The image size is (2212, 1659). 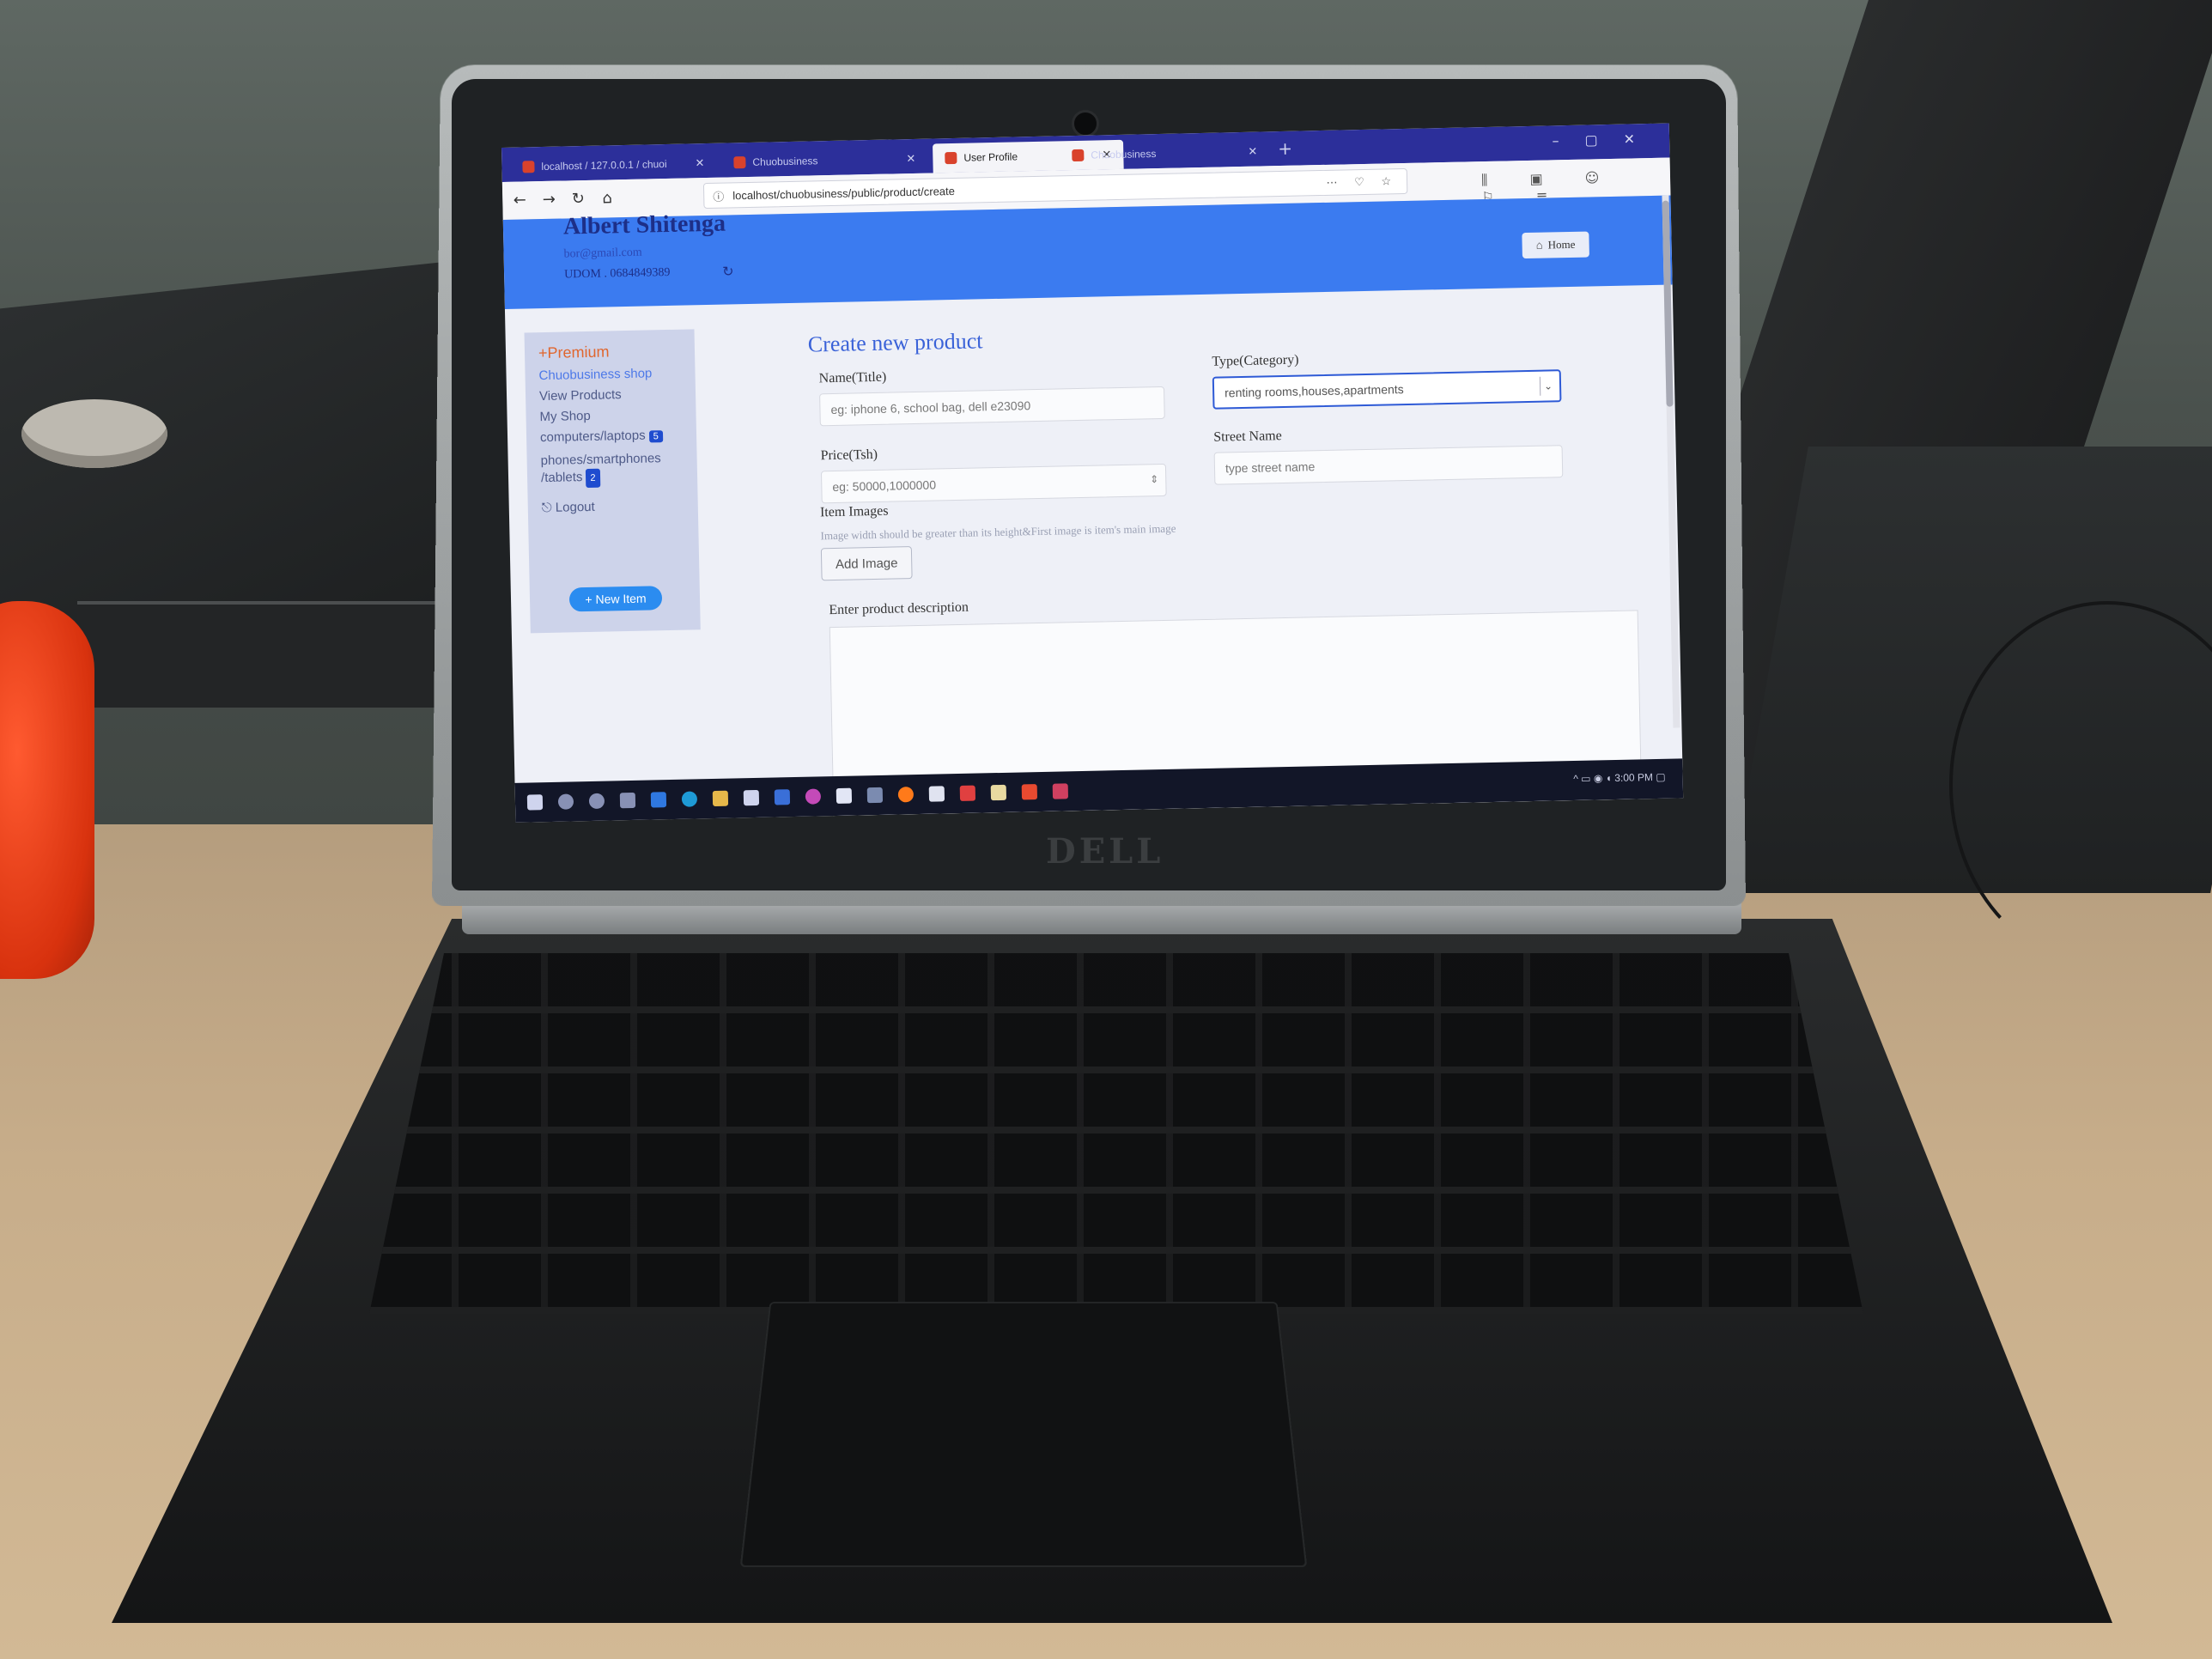 What do you see at coordinates (47, 790) in the screenshot?
I see `red-object` at bounding box center [47, 790].